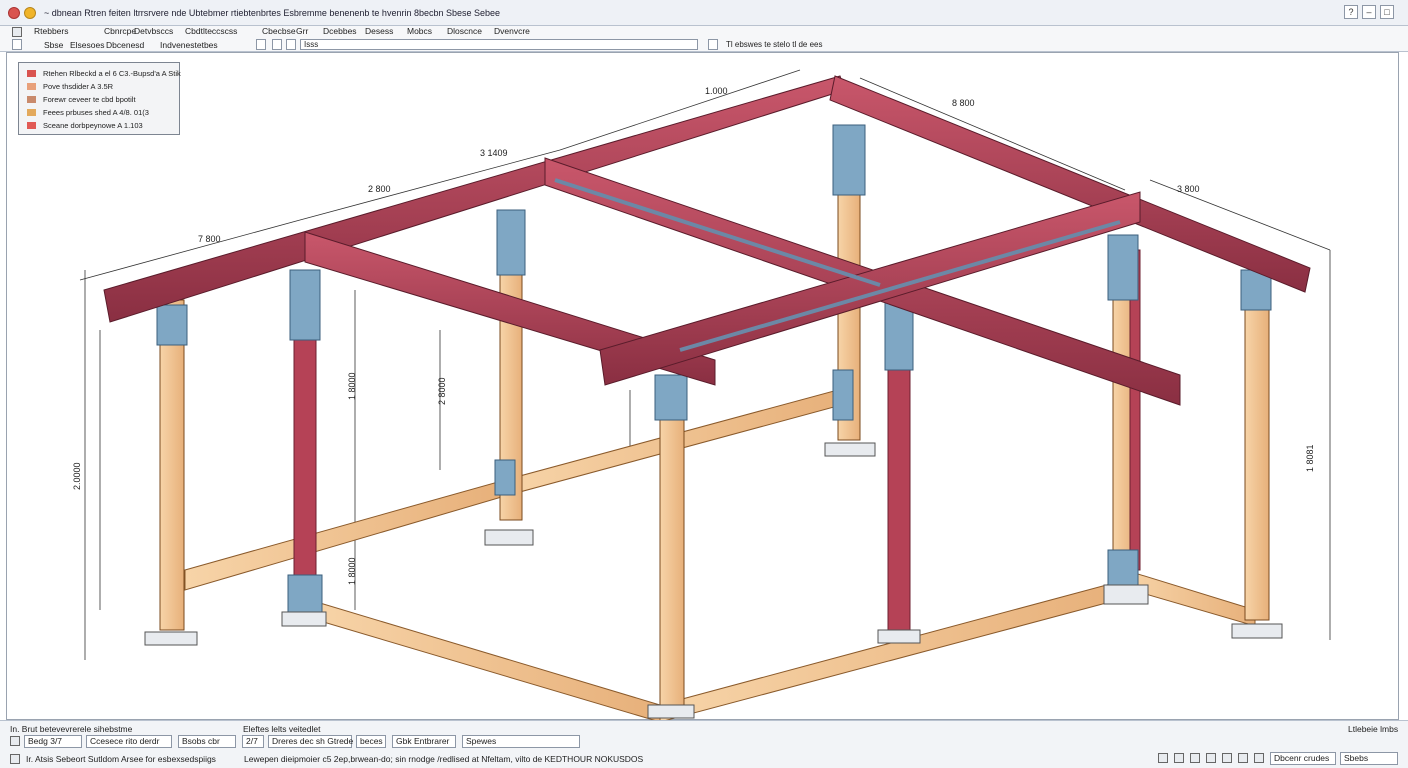 This screenshot has height=768, width=1408. I want to click on lock-icon, so click(1259, 758).